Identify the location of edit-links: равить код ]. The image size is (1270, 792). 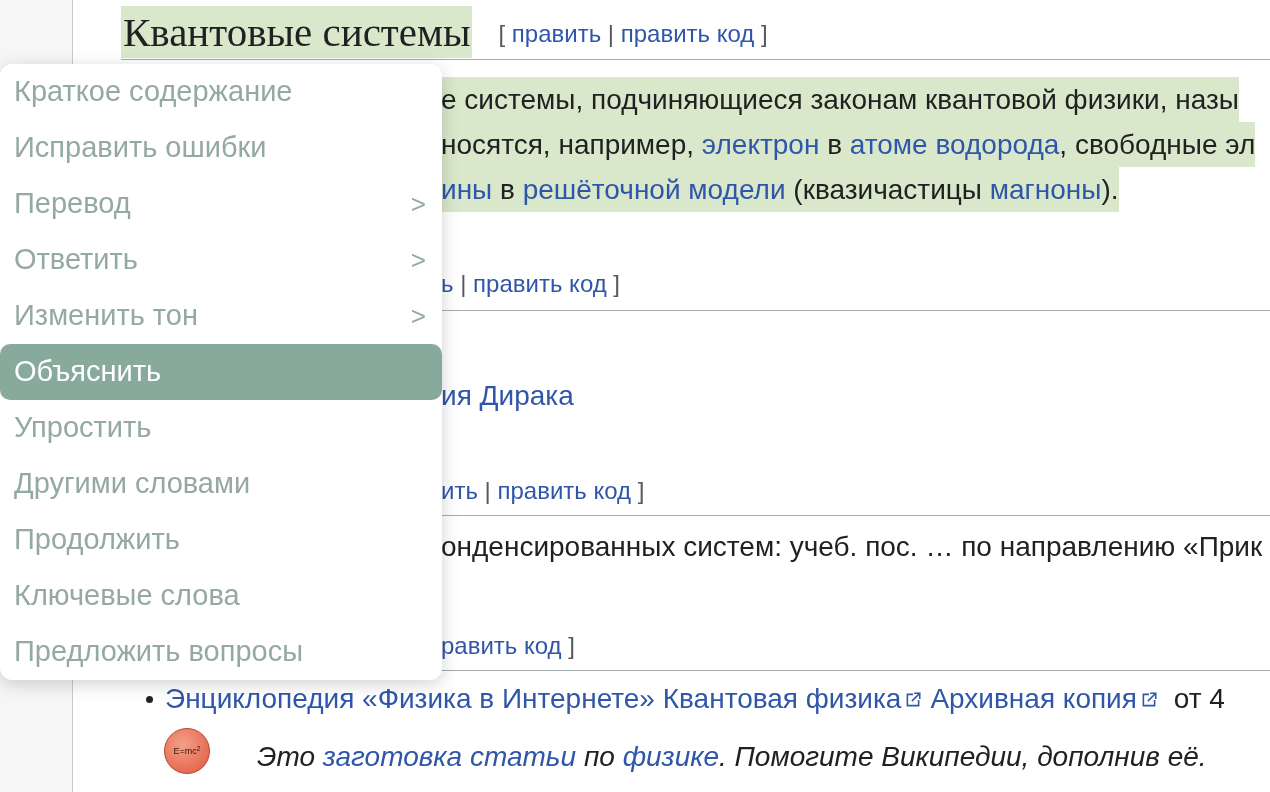
(508, 645).